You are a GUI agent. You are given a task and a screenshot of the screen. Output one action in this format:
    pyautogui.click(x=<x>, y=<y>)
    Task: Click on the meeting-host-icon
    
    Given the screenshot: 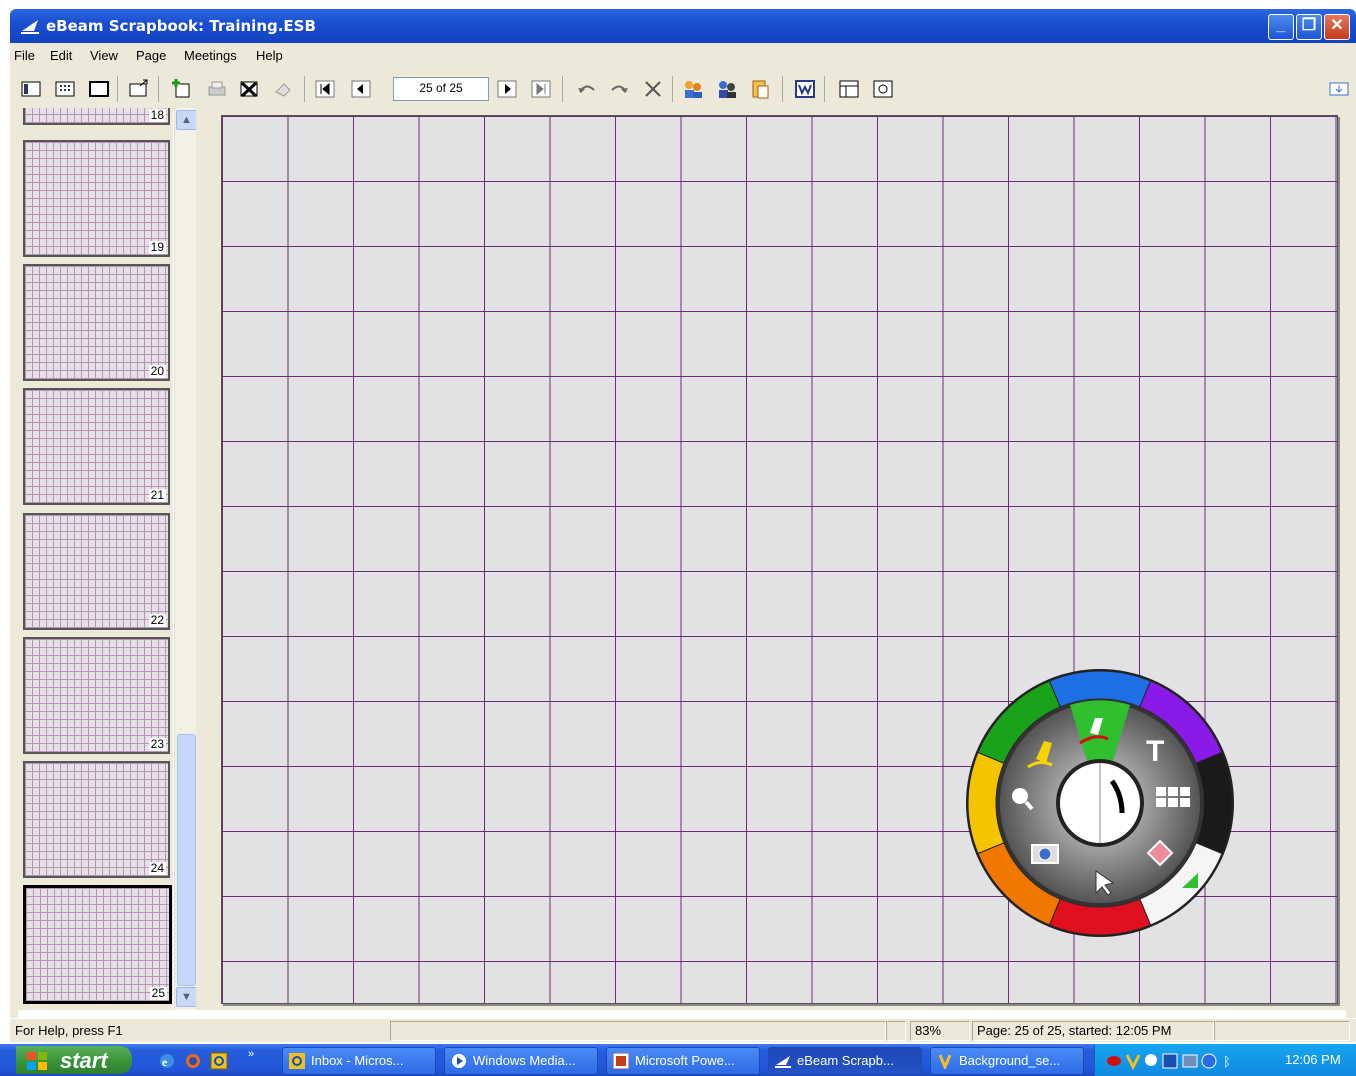 What is the action you would take?
    pyautogui.click(x=693, y=89)
    